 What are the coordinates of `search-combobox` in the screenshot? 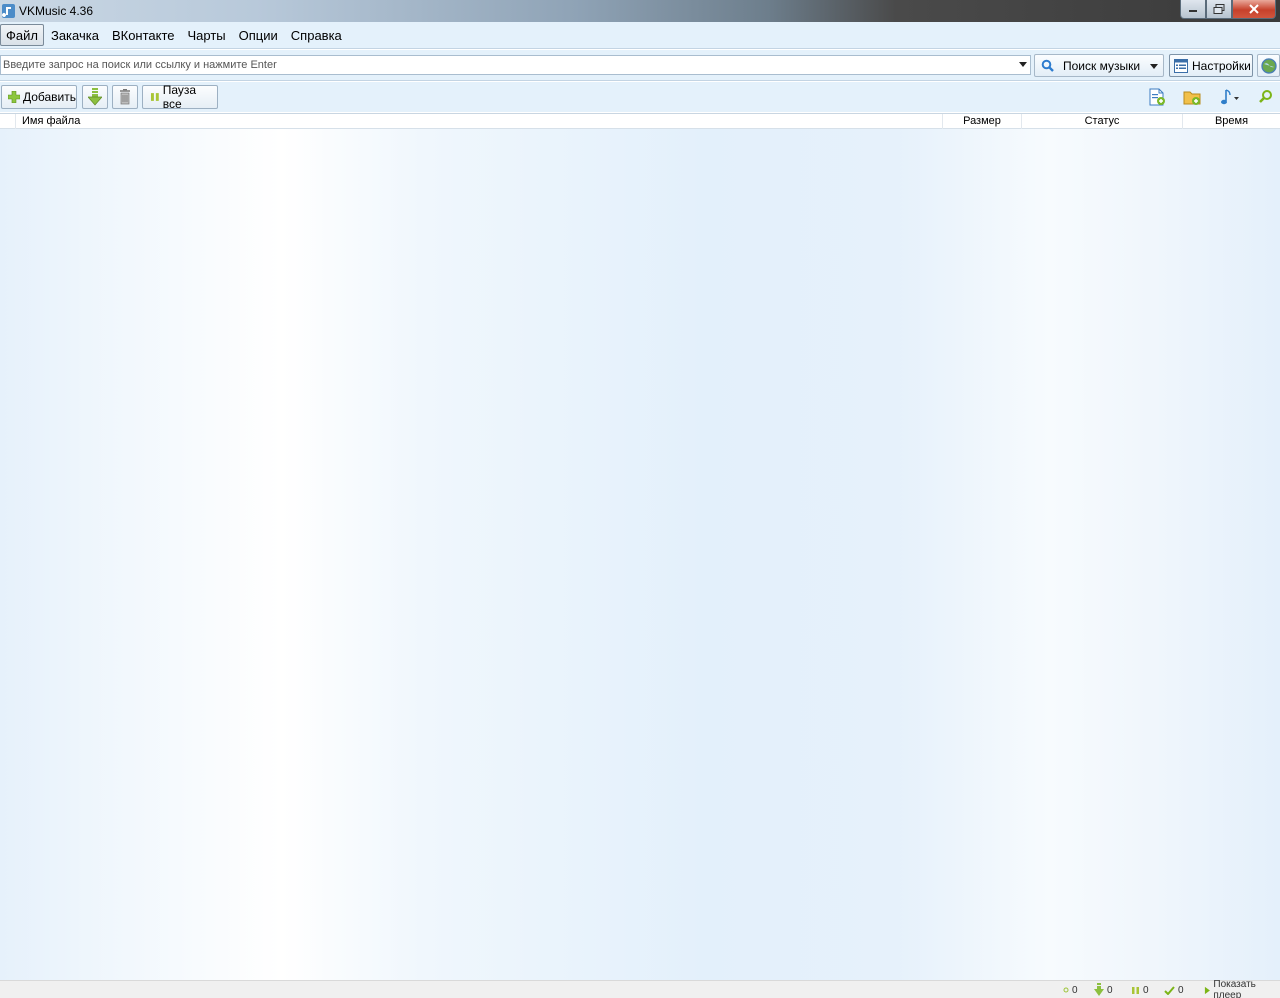 It's located at (515, 65).